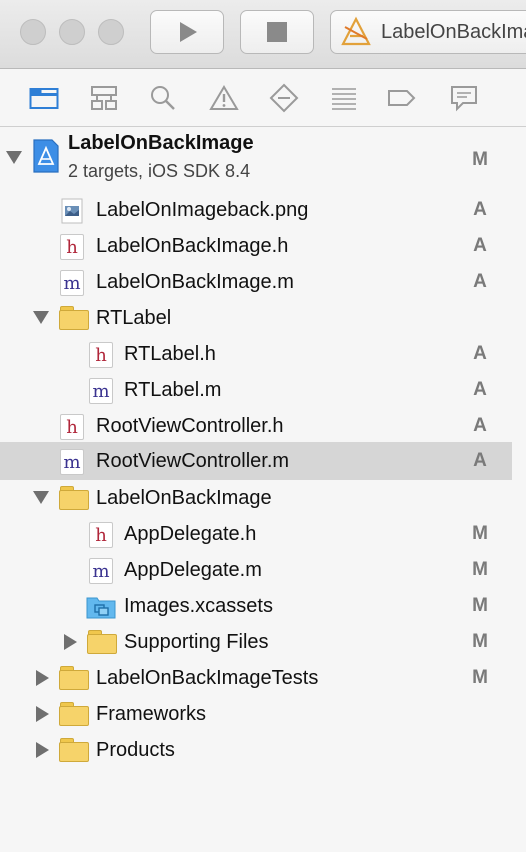  I want to click on xcode-project-icon, so click(46, 156).